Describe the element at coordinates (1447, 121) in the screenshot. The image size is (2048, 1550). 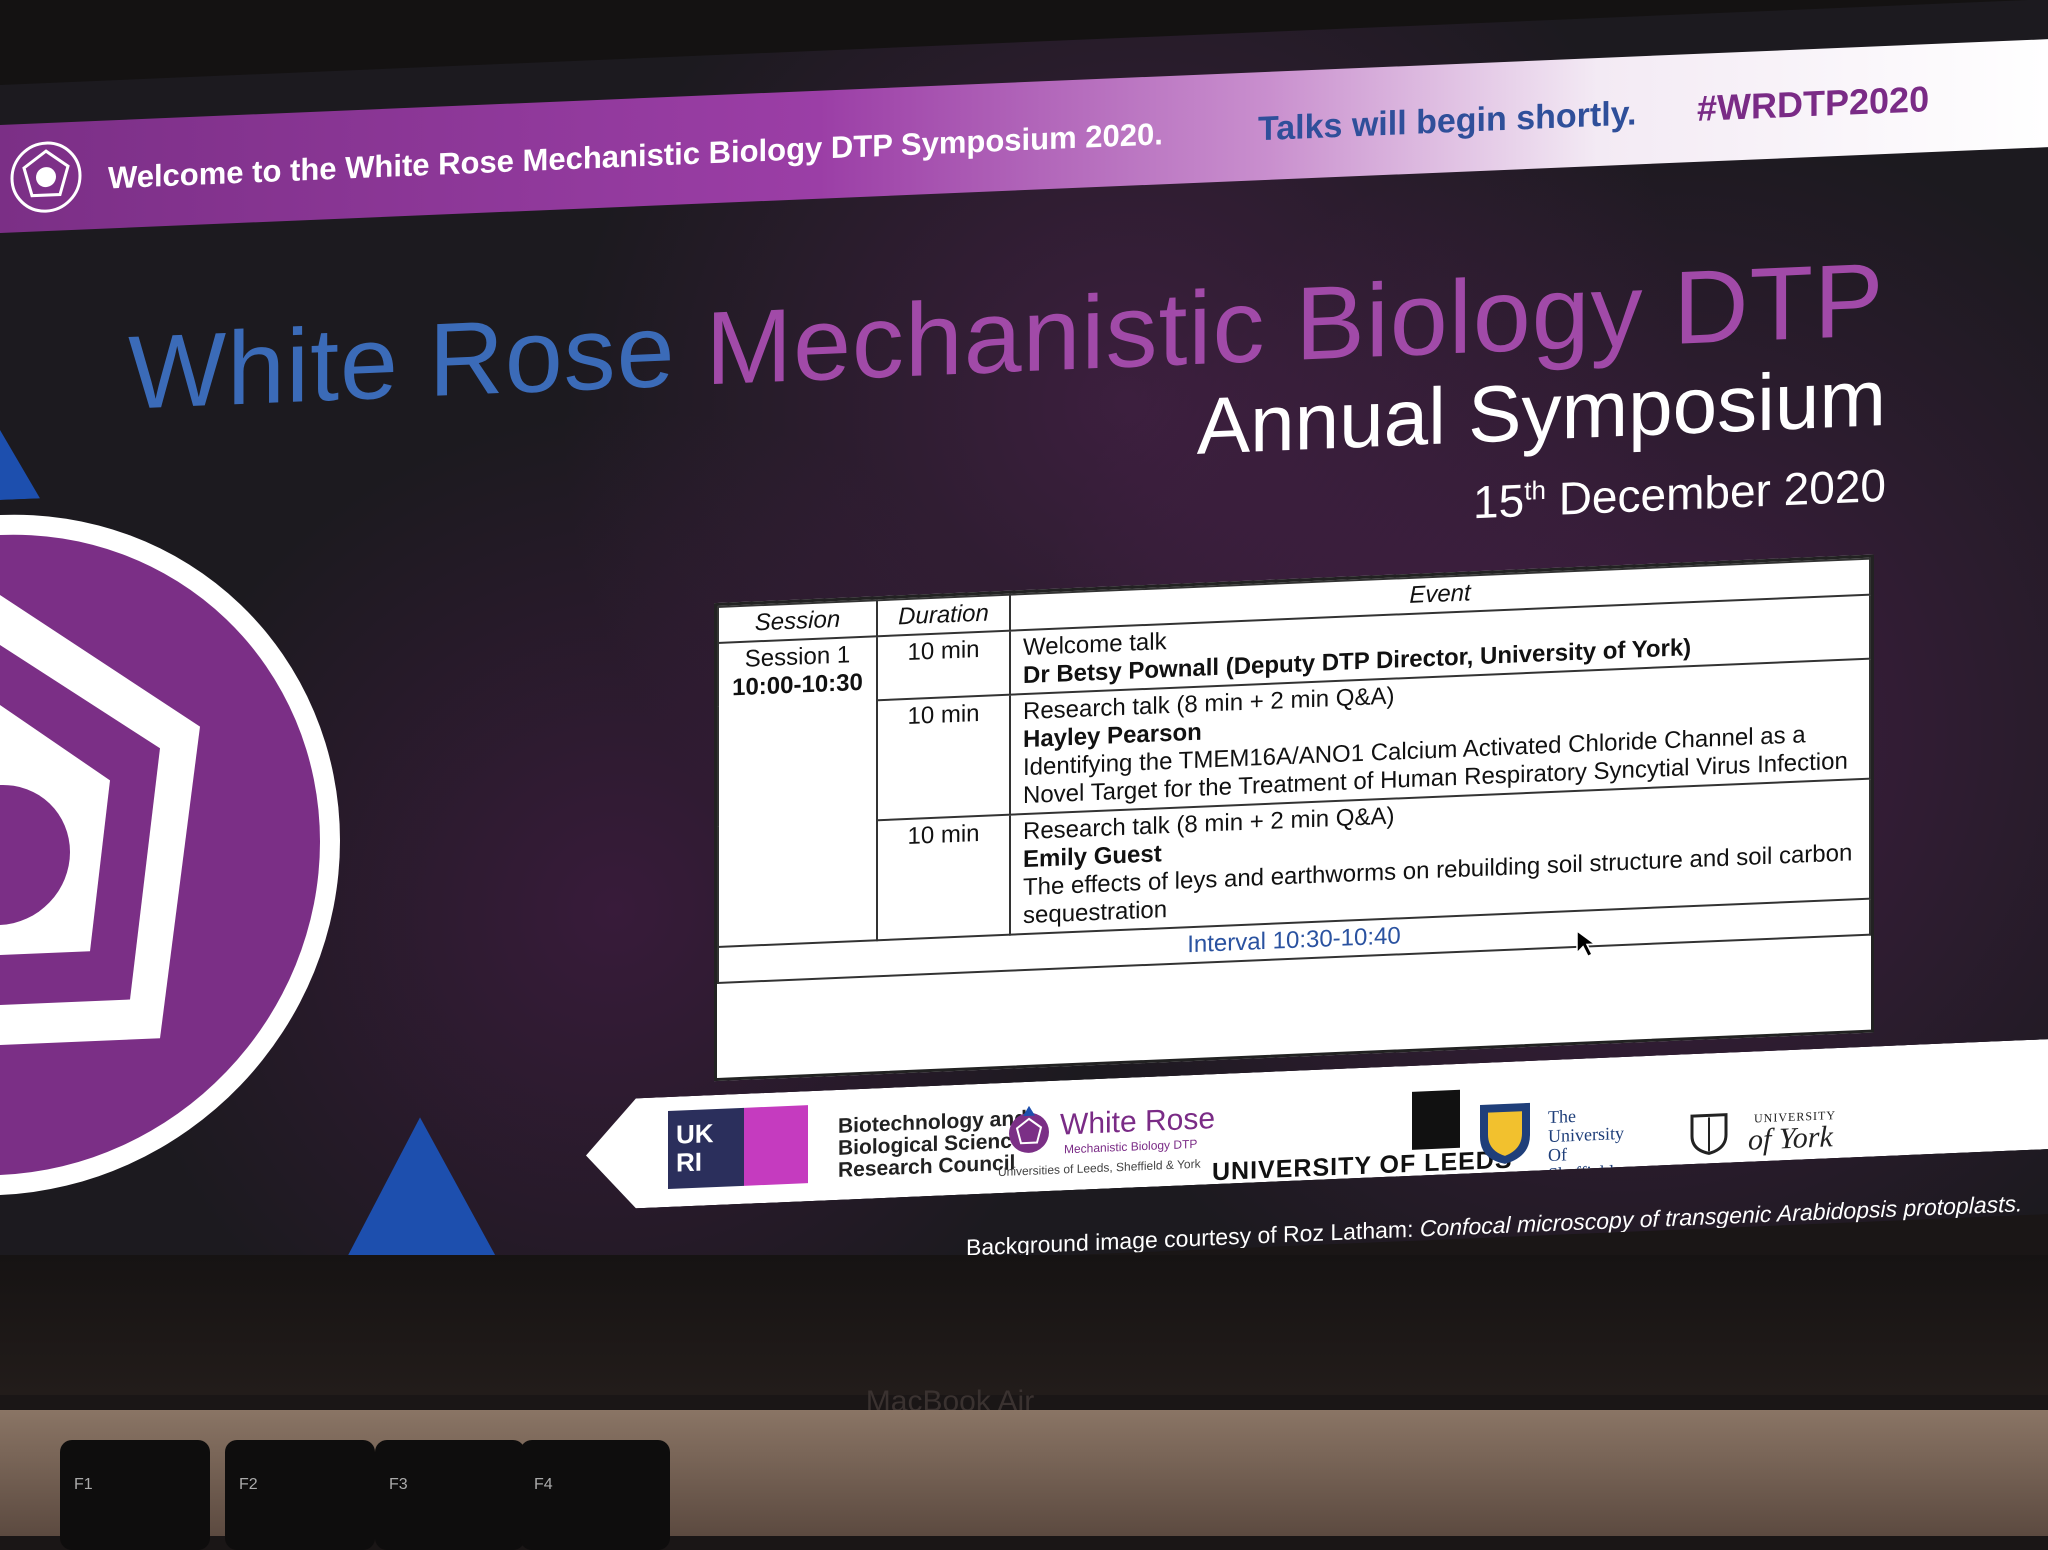
I see `banner-talks-text: Talks will begin shortly.` at that location.